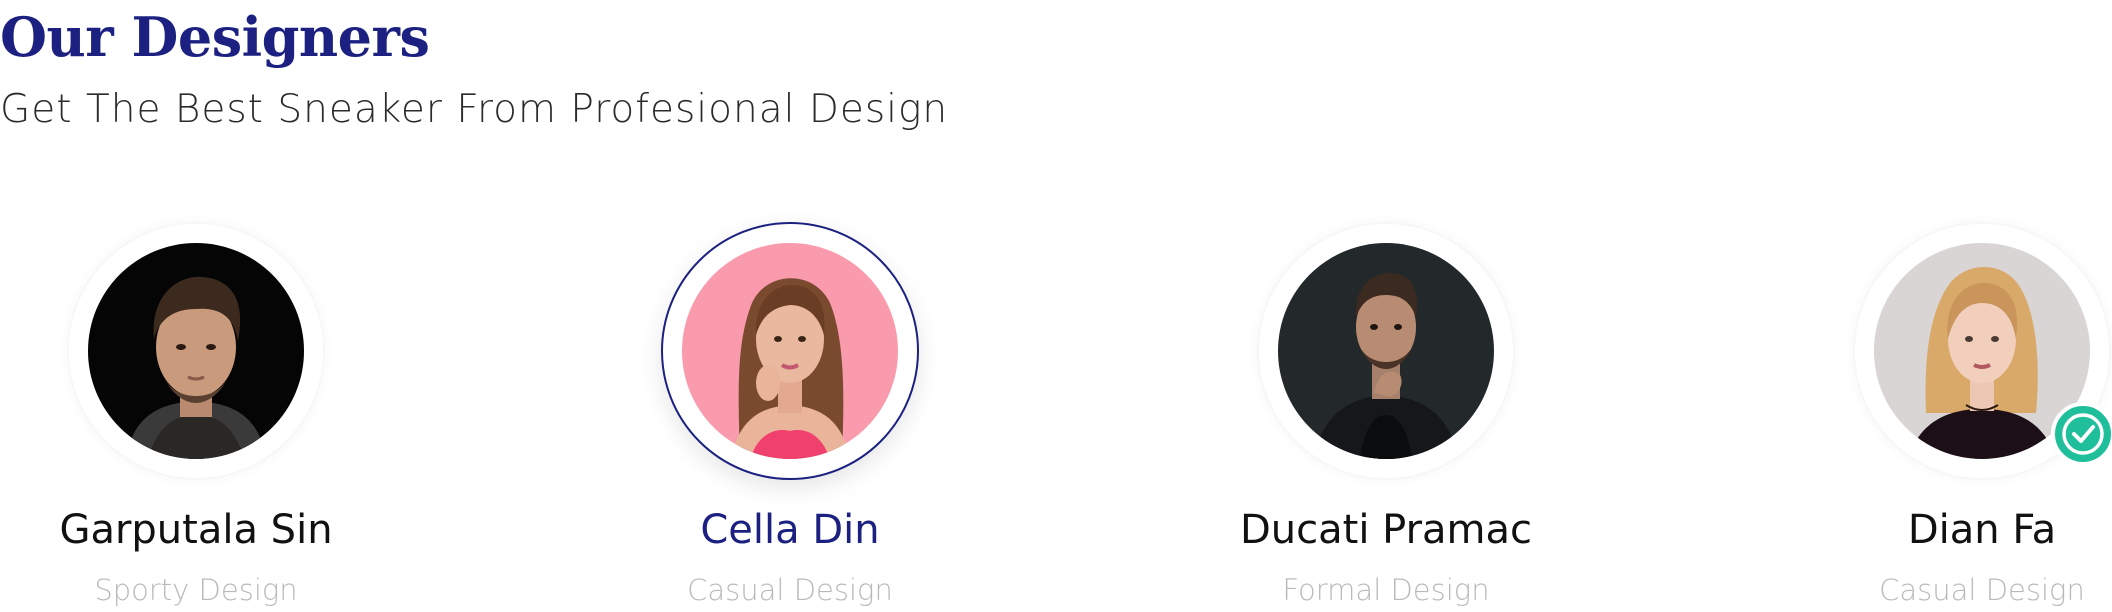 This screenshot has width=2112, height=612. I want to click on designer-card-ducati-pramac: Ducati Pramac Formal Design, so click(1386, 417).